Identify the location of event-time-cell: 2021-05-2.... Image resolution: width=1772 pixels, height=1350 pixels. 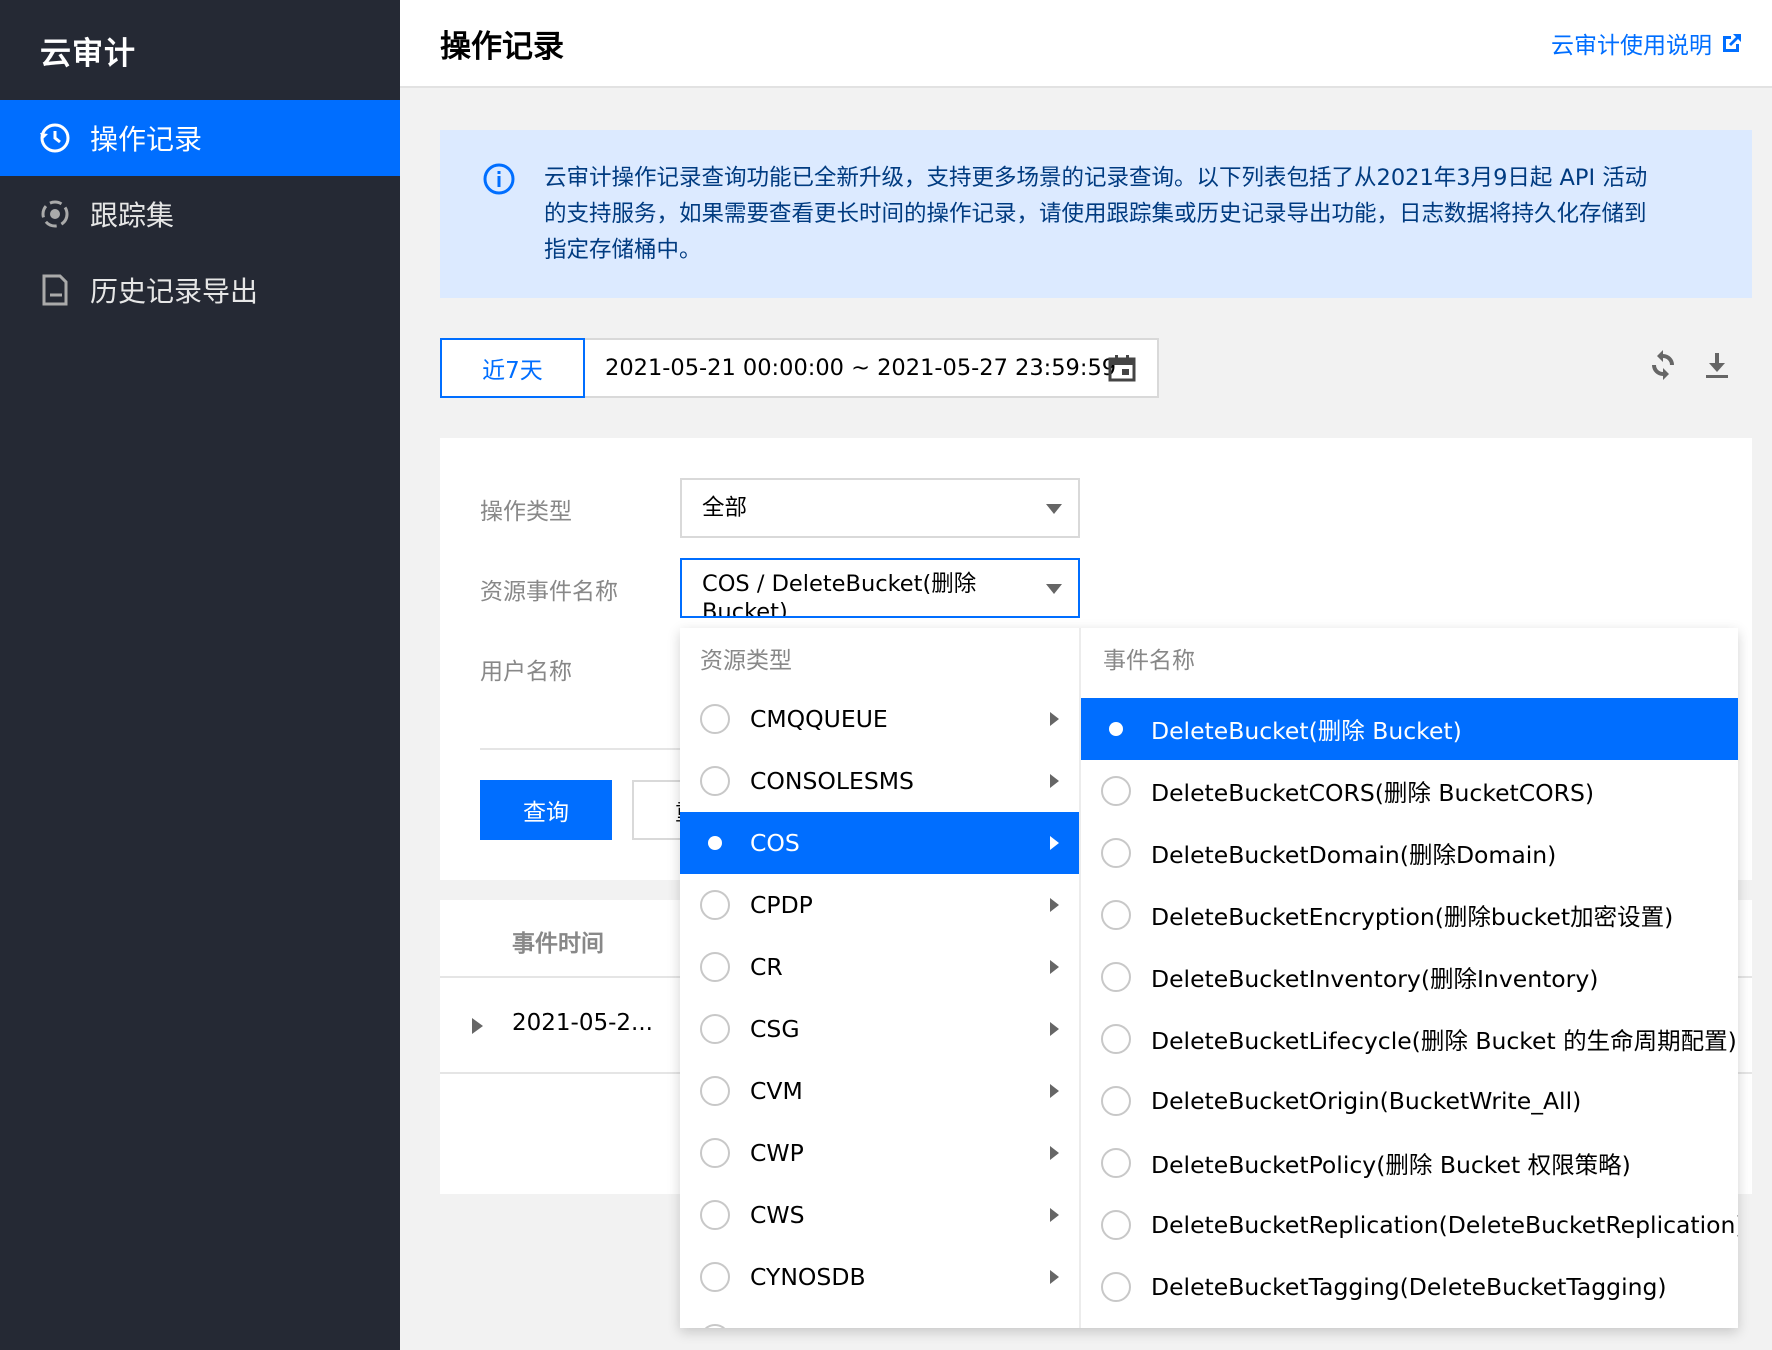
(582, 1023).